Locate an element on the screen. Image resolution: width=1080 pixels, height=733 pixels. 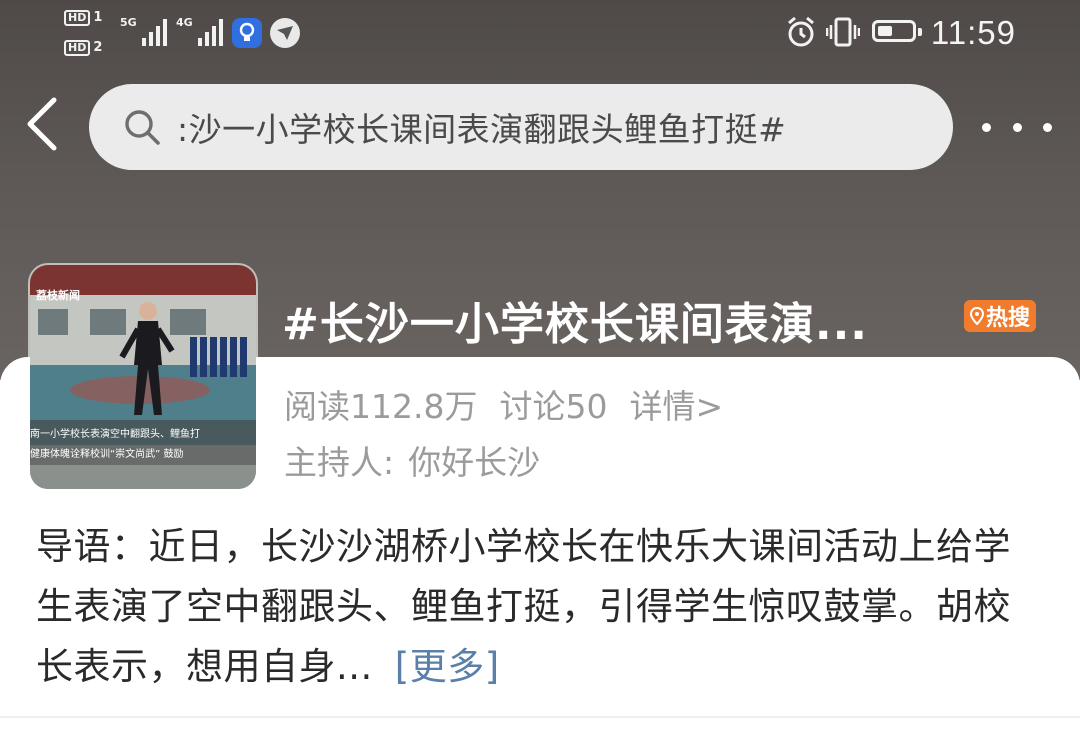
vibrate-icon is located at coordinates (843, 34).